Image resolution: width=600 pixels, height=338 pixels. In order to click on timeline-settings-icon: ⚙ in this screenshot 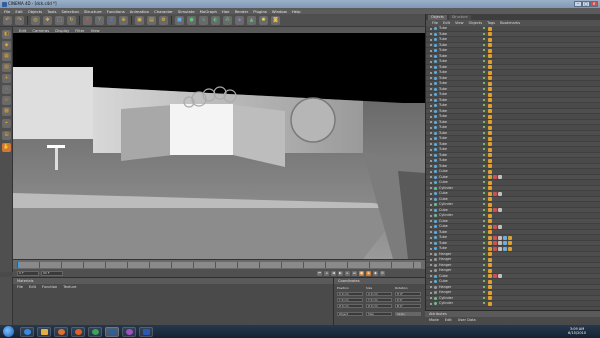, I will do `click(382, 273)`.